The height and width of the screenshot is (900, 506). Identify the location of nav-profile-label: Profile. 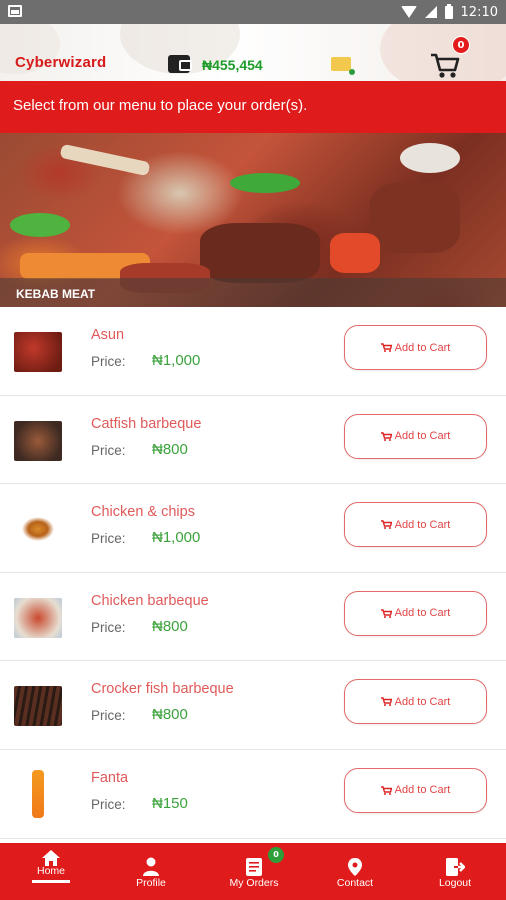
(151, 883).